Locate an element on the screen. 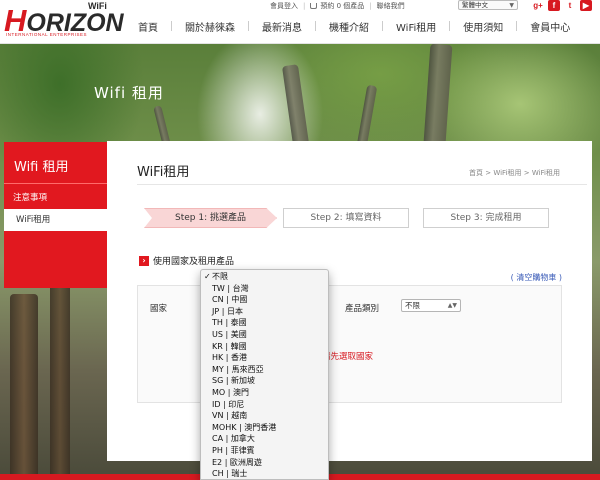 This screenshot has height=480, width=600. sidebar-title: Wifi 租用 is located at coordinates (55, 163).